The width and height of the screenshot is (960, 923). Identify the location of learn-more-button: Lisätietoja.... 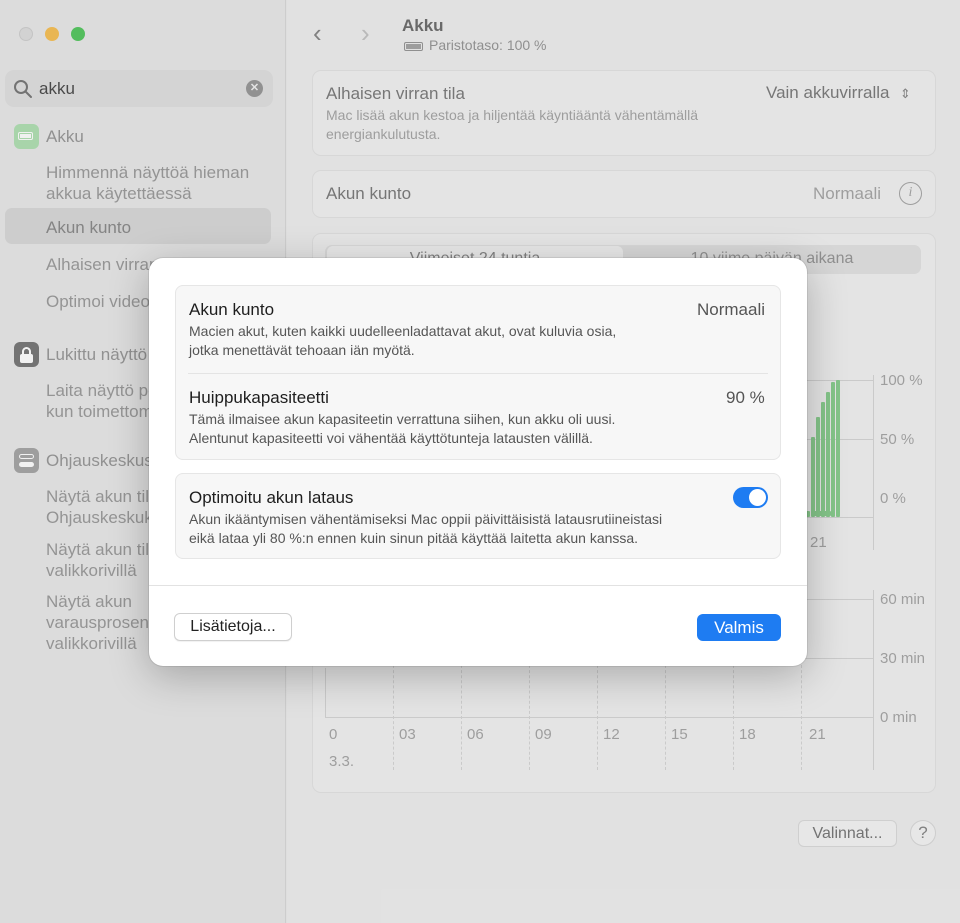
(233, 627).